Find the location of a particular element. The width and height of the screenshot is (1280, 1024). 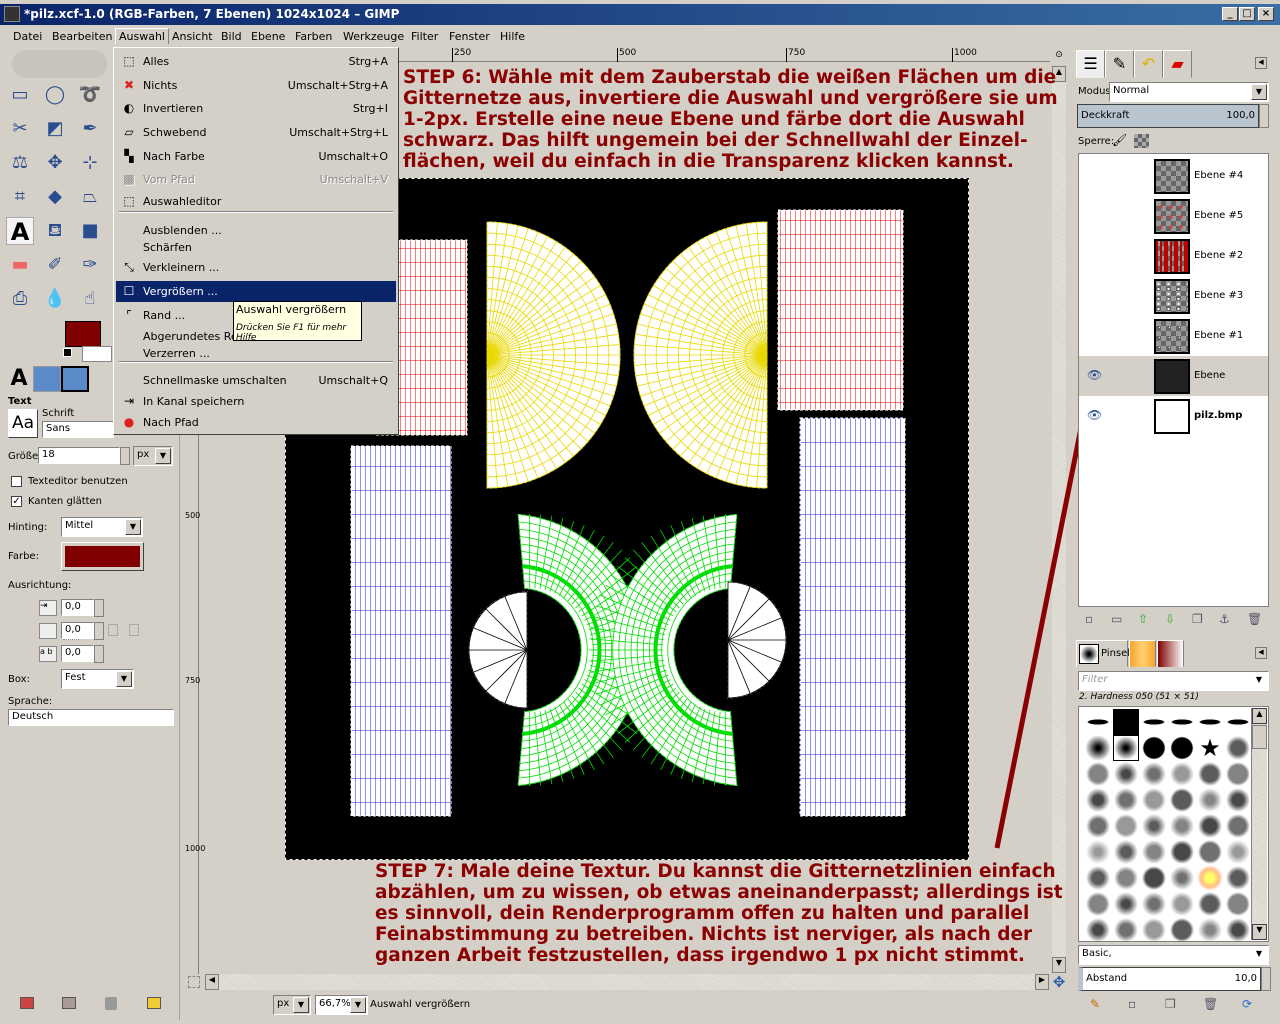

menu-item: ◐ Invertieren Strg+I is located at coordinates (256, 108).